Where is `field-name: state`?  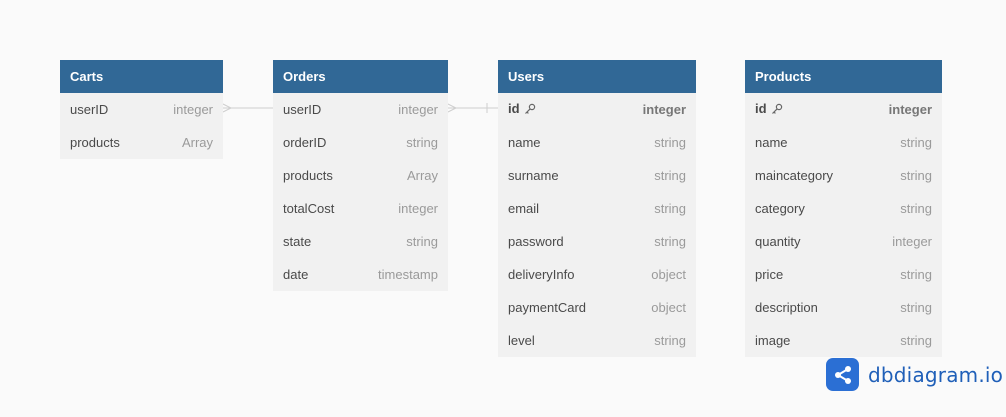 field-name: state is located at coordinates (297, 241).